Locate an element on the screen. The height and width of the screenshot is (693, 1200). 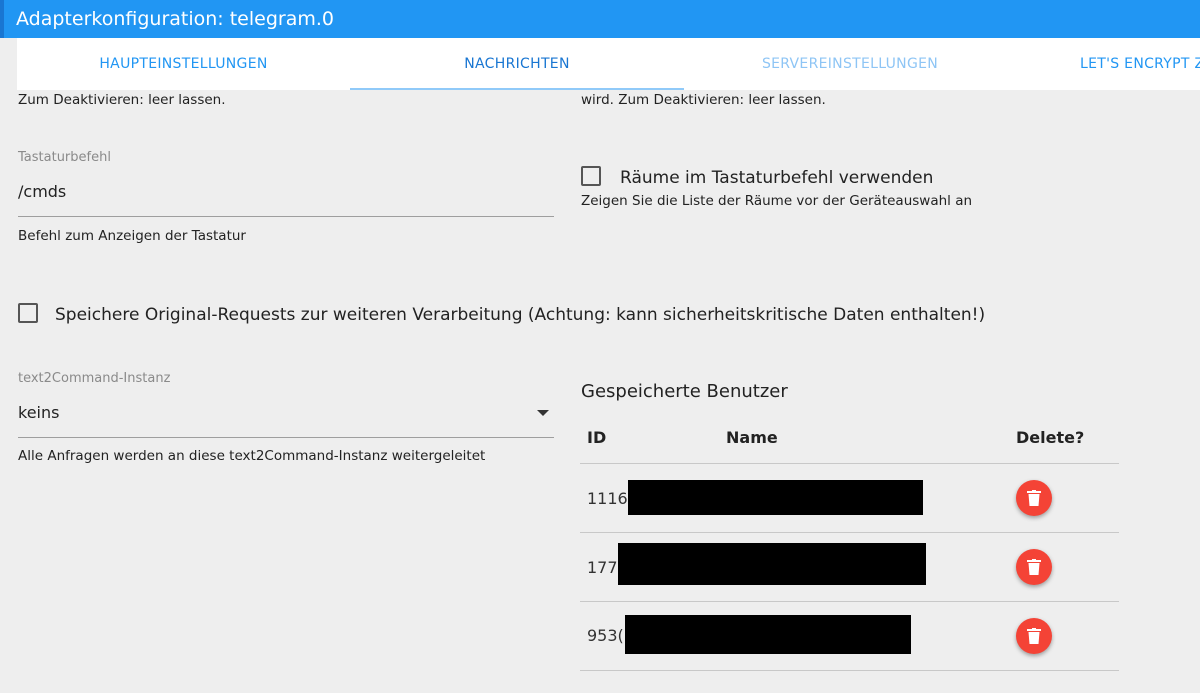
tab-nachrichten: NACHRICHTEN is located at coordinates (517, 64).